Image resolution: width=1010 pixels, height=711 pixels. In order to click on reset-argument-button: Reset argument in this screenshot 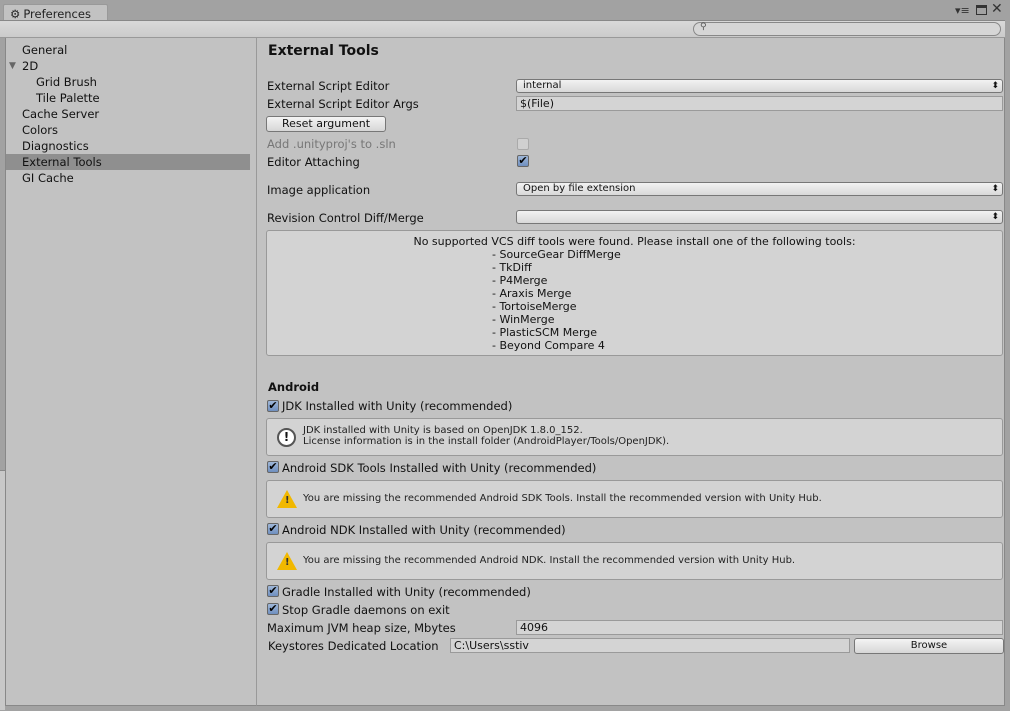, I will do `click(326, 124)`.